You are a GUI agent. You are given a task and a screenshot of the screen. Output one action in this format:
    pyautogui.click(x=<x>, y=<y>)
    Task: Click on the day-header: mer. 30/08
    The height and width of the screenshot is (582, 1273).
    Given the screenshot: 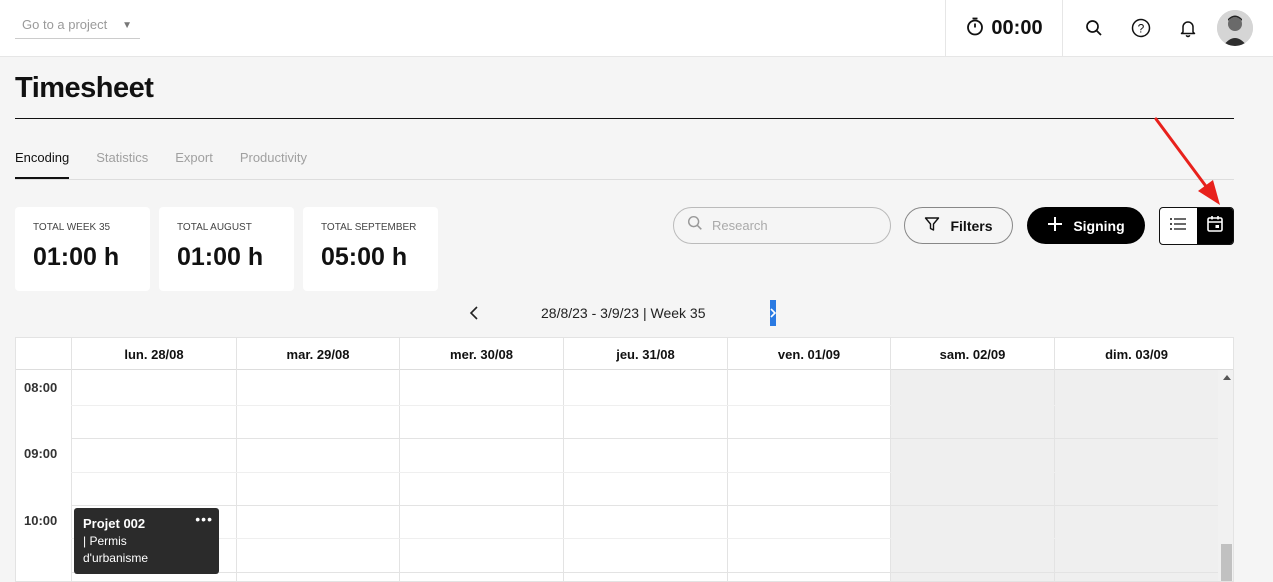 What is the action you would take?
    pyautogui.click(x=481, y=354)
    